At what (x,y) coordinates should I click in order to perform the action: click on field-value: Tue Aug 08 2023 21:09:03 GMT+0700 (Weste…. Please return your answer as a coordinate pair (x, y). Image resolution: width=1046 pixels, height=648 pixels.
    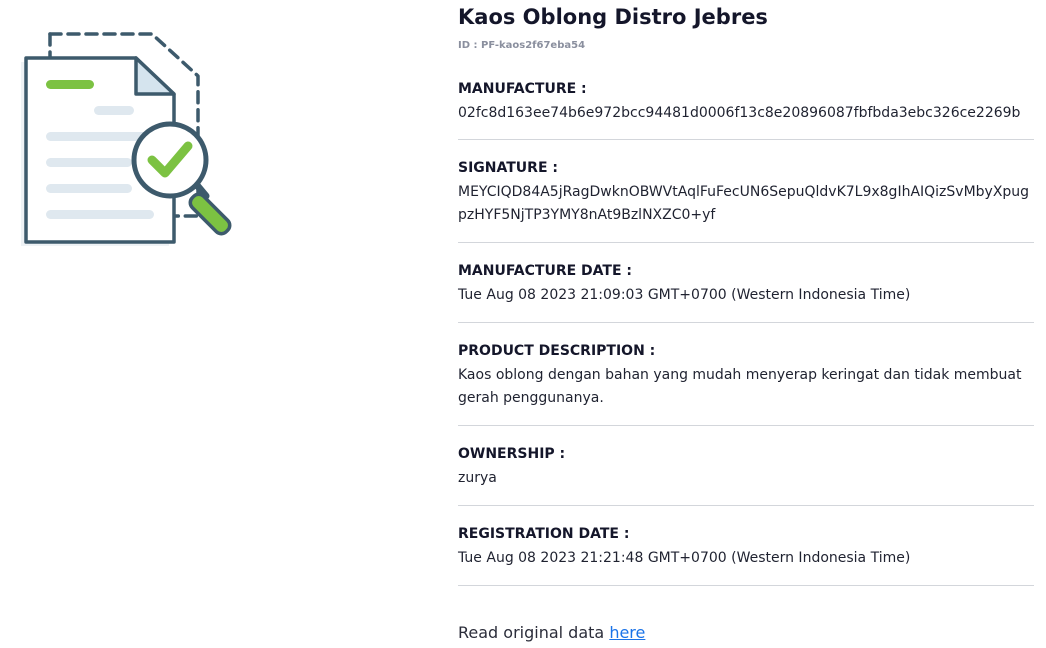
    Looking at the image, I should click on (684, 295).